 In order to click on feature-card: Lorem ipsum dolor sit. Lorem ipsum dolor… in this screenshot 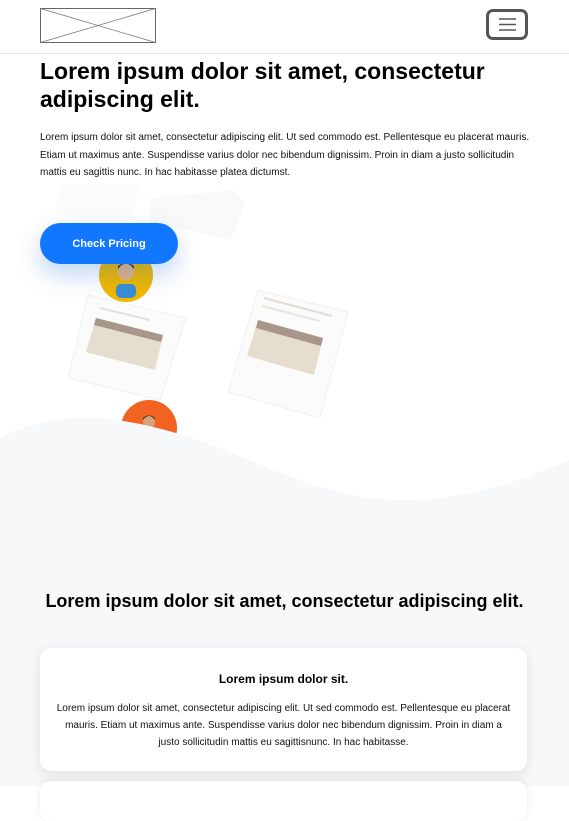, I will do `click(283, 709)`.